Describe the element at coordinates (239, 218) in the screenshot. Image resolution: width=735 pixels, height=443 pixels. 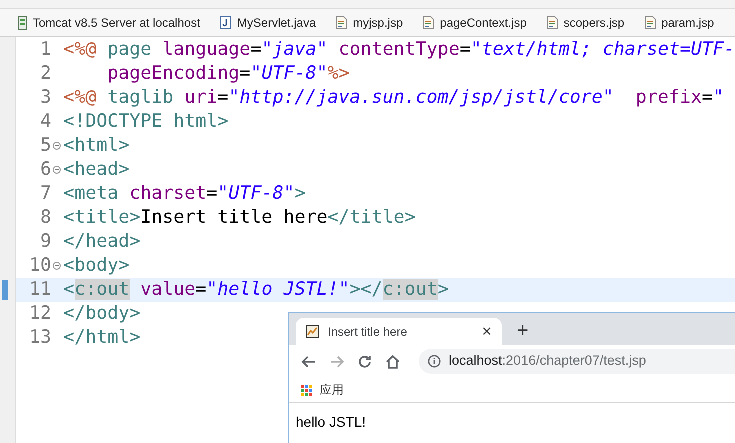
I see `code-line: <title>Insert title here</title>` at that location.